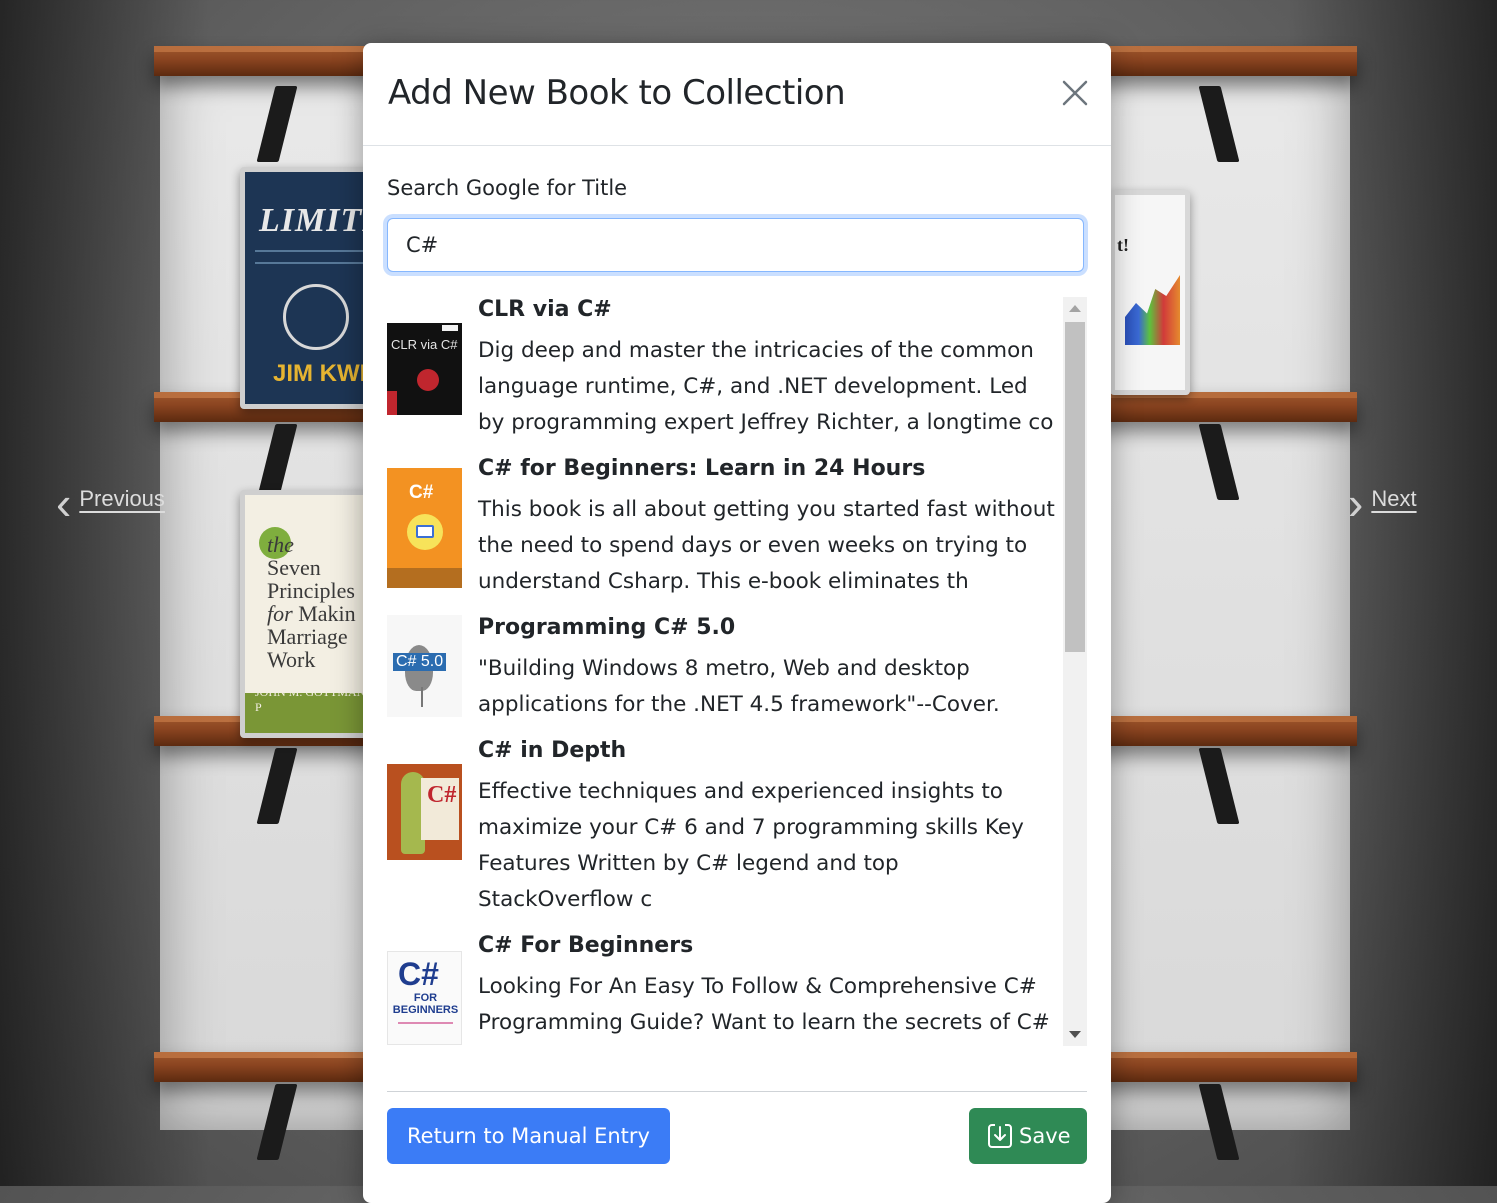 The height and width of the screenshot is (1203, 1497). What do you see at coordinates (316, 317) in the screenshot?
I see `knot-icon` at bounding box center [316, 317].